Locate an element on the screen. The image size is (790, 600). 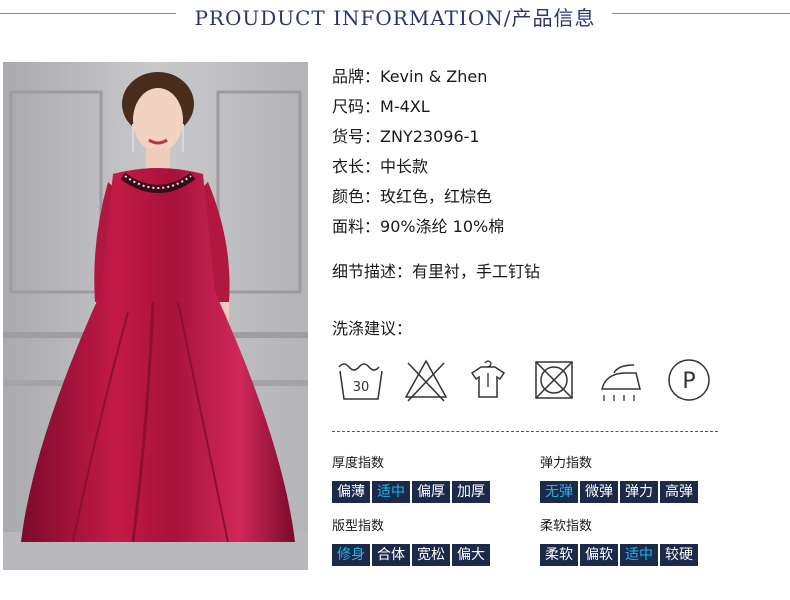
elasticity-option: 微弹 is located at coordinates (599, 492).